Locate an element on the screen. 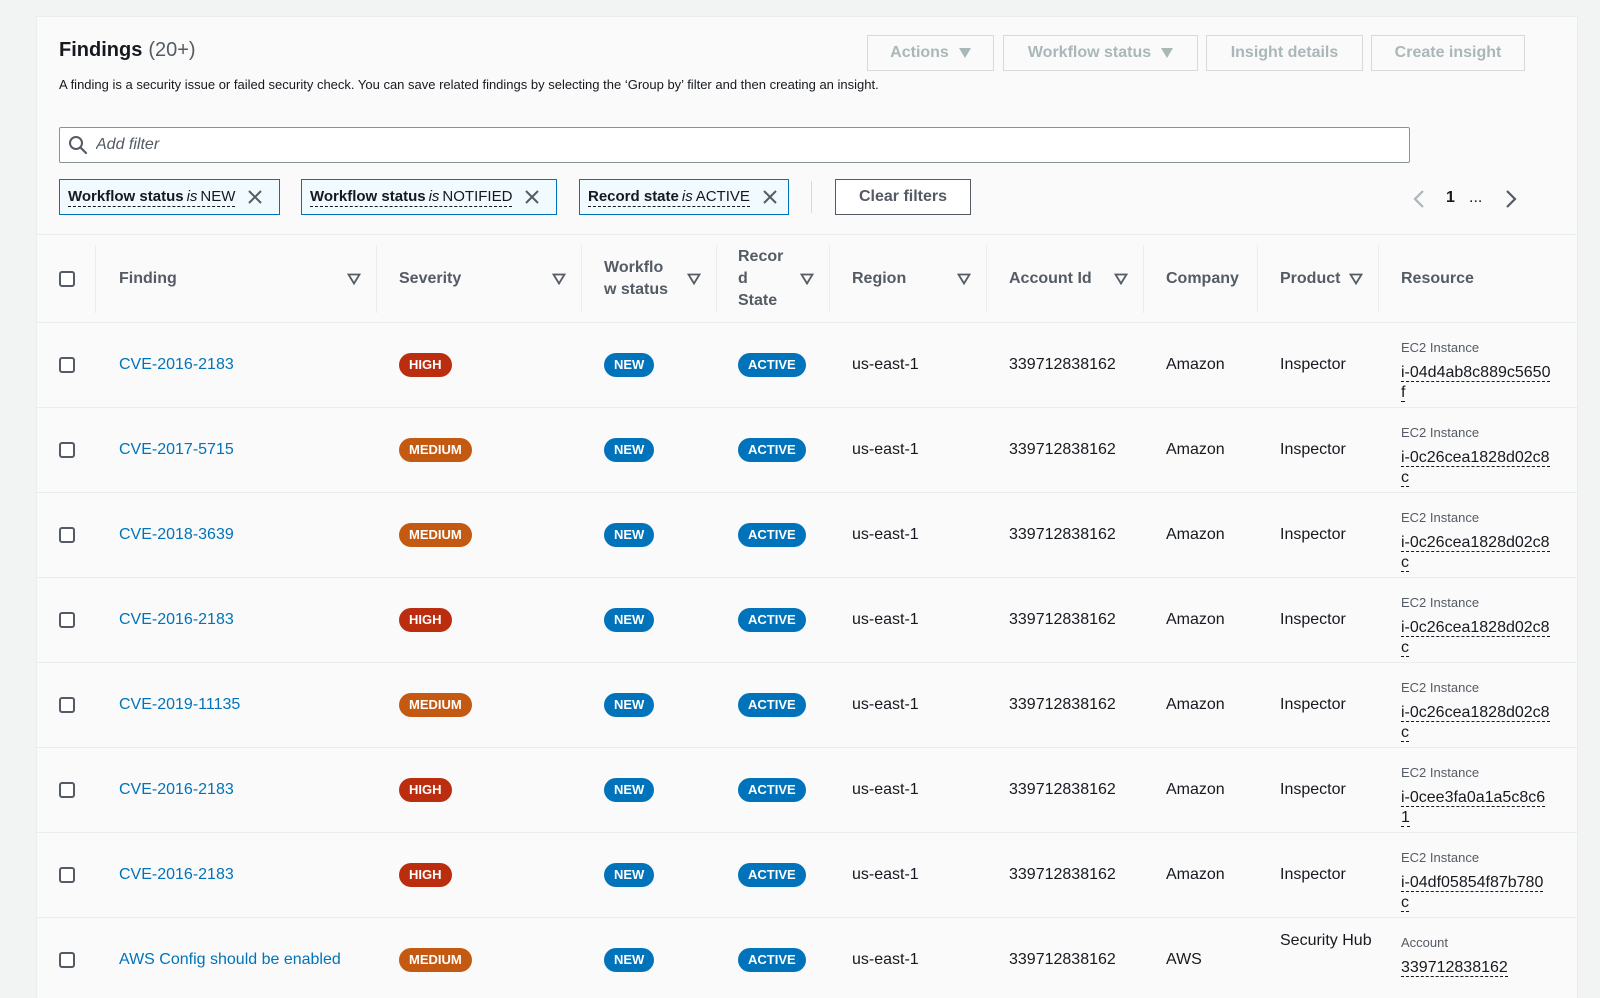 The image size is (1600, 998). column-header-company: Company is located at coordinates (1211, 279).